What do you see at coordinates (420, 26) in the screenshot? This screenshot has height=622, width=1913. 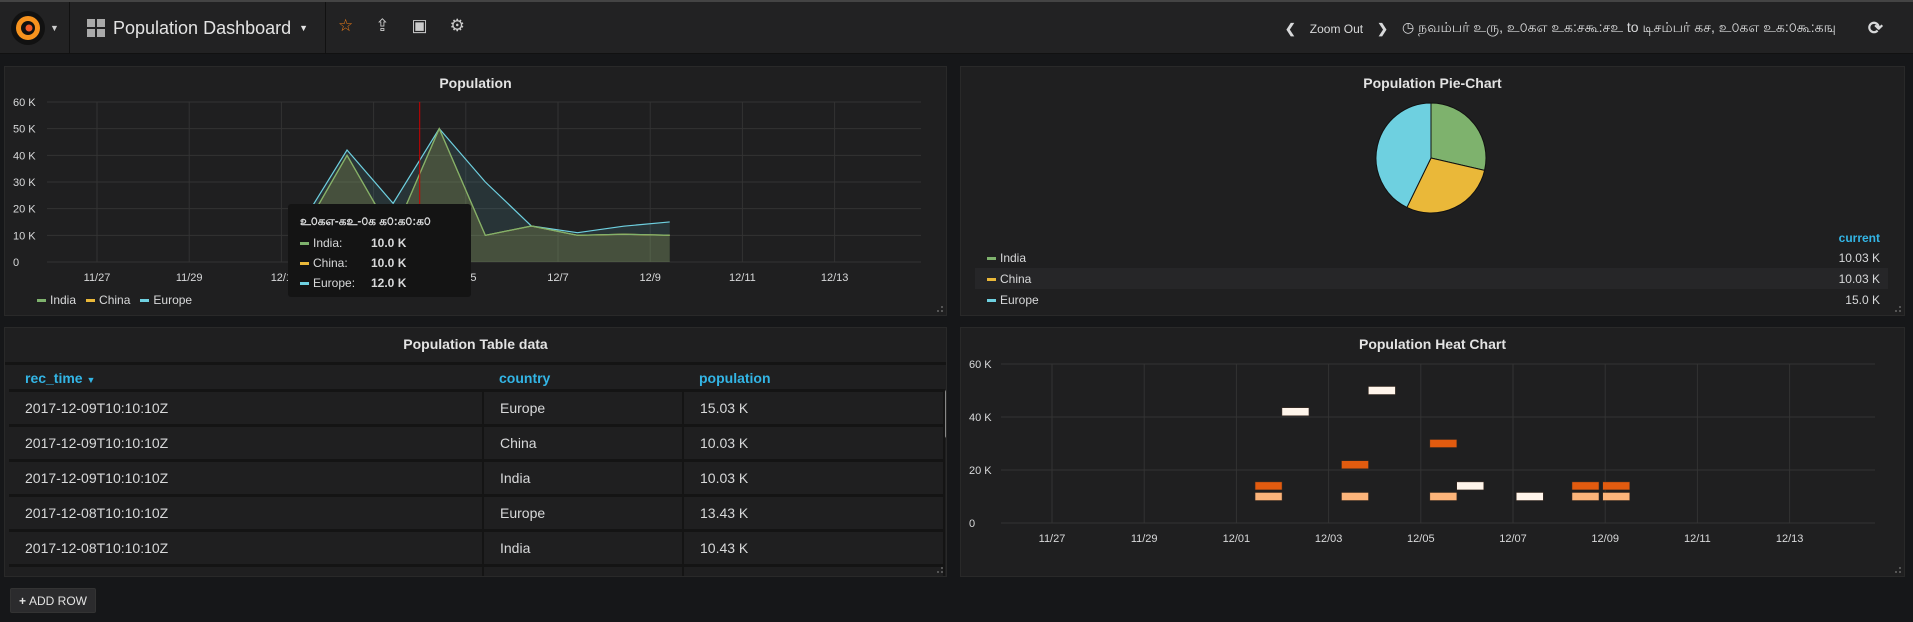 I see `save-icon: ▣` at bounding box center [420, 26].